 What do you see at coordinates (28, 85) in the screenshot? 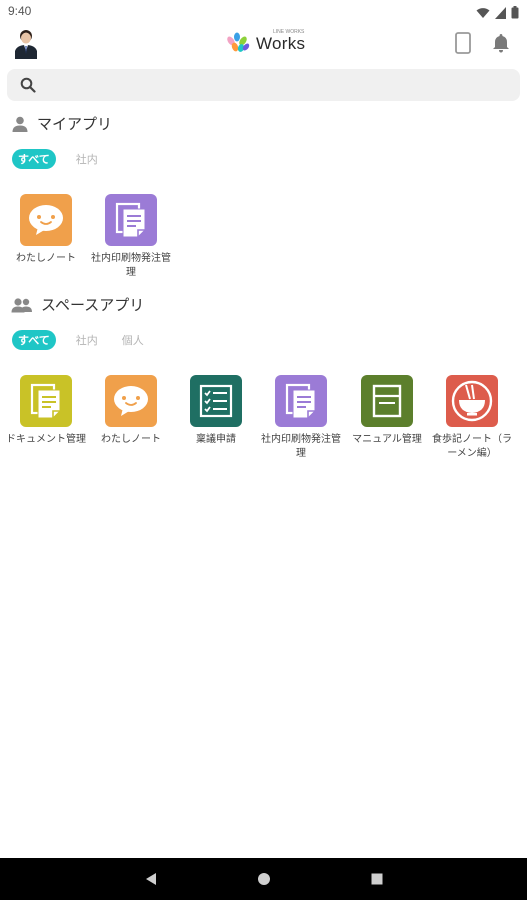
I see `search-icon` at bounding box center [28, 85].